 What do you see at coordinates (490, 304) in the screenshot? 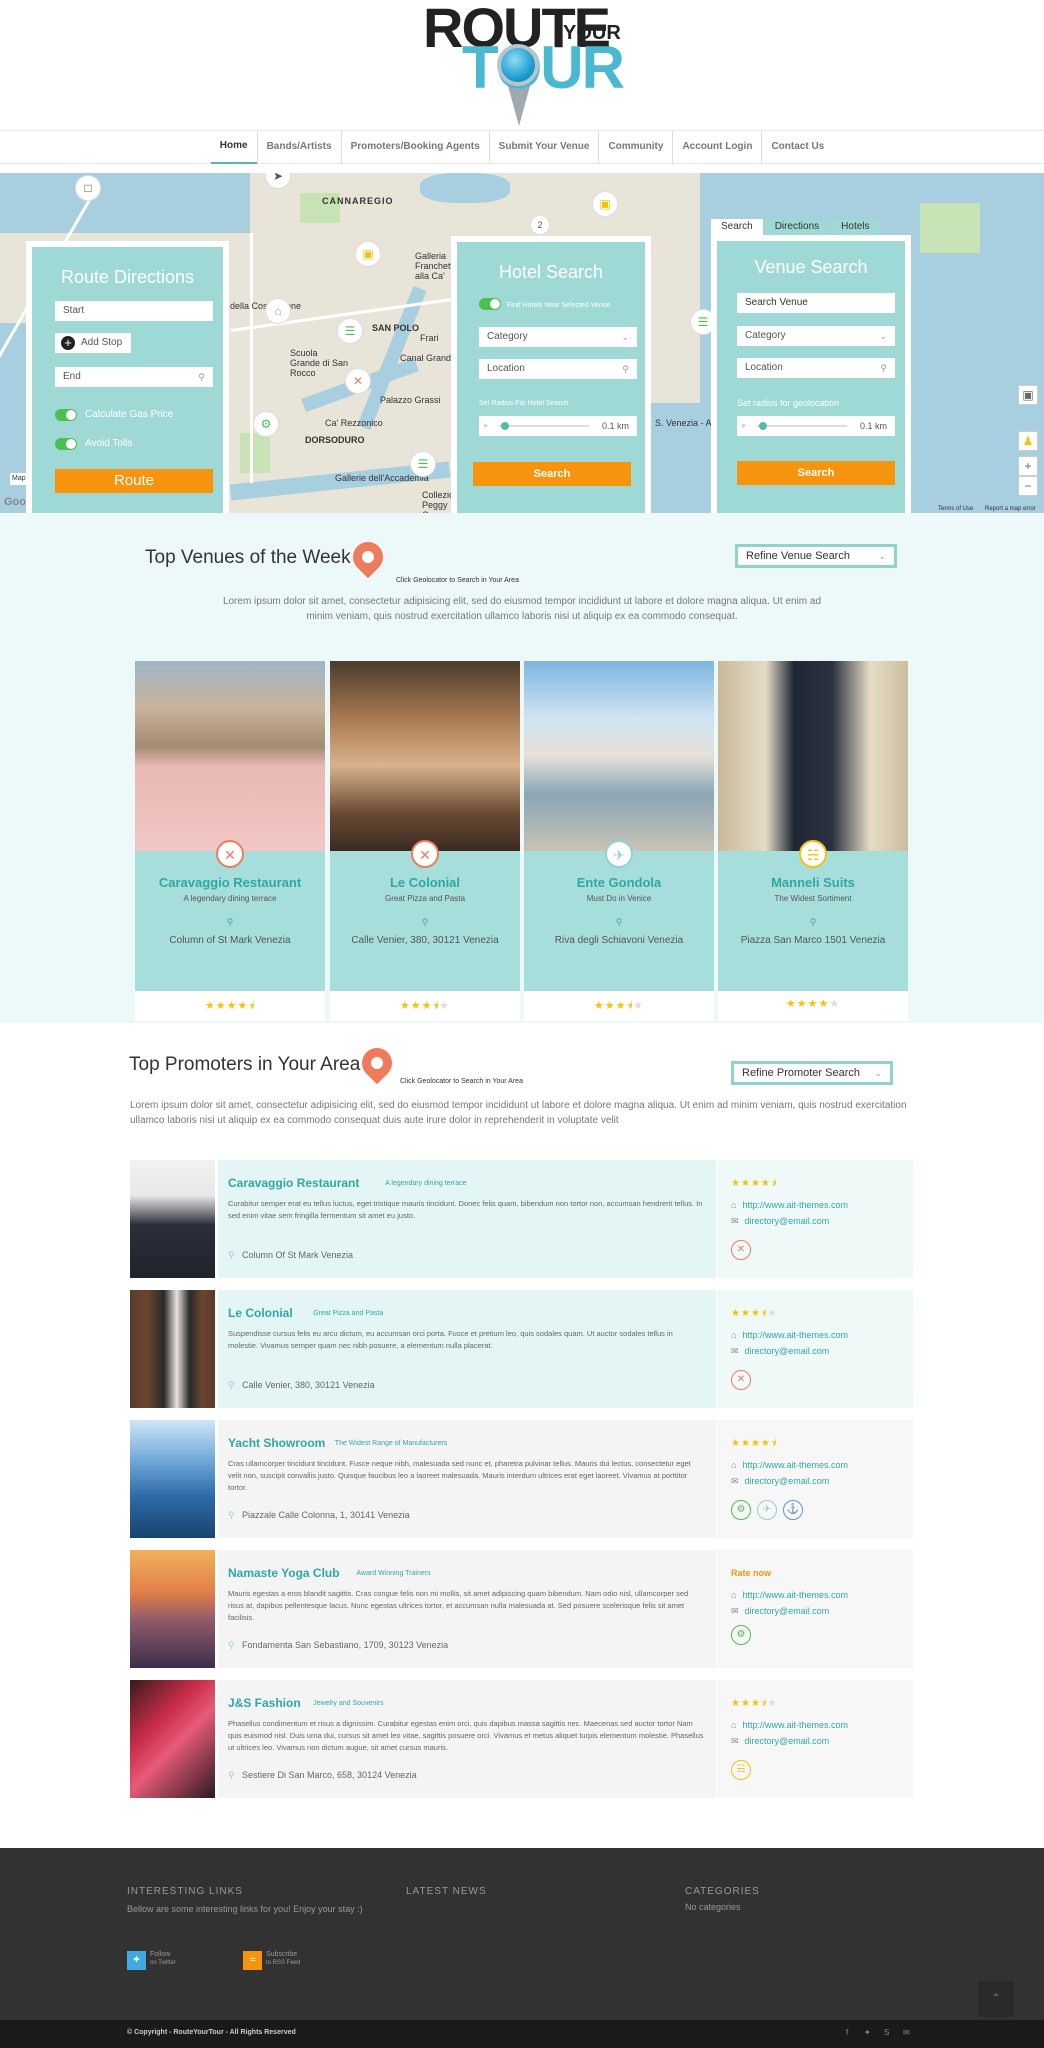
I see `hotels-near-venue-toggle` at bounding box center [490, 304].